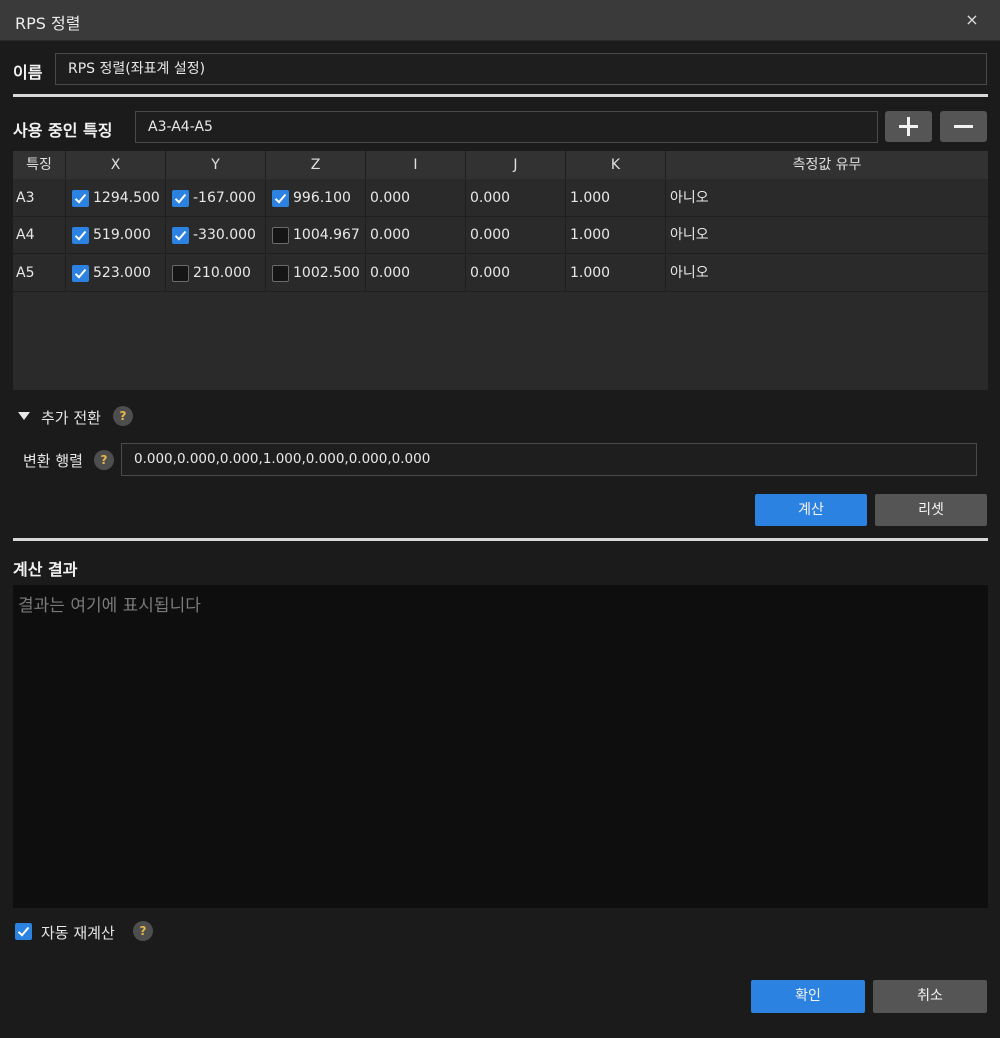  I want to click on cell-feature: A3, so click(39, 198).